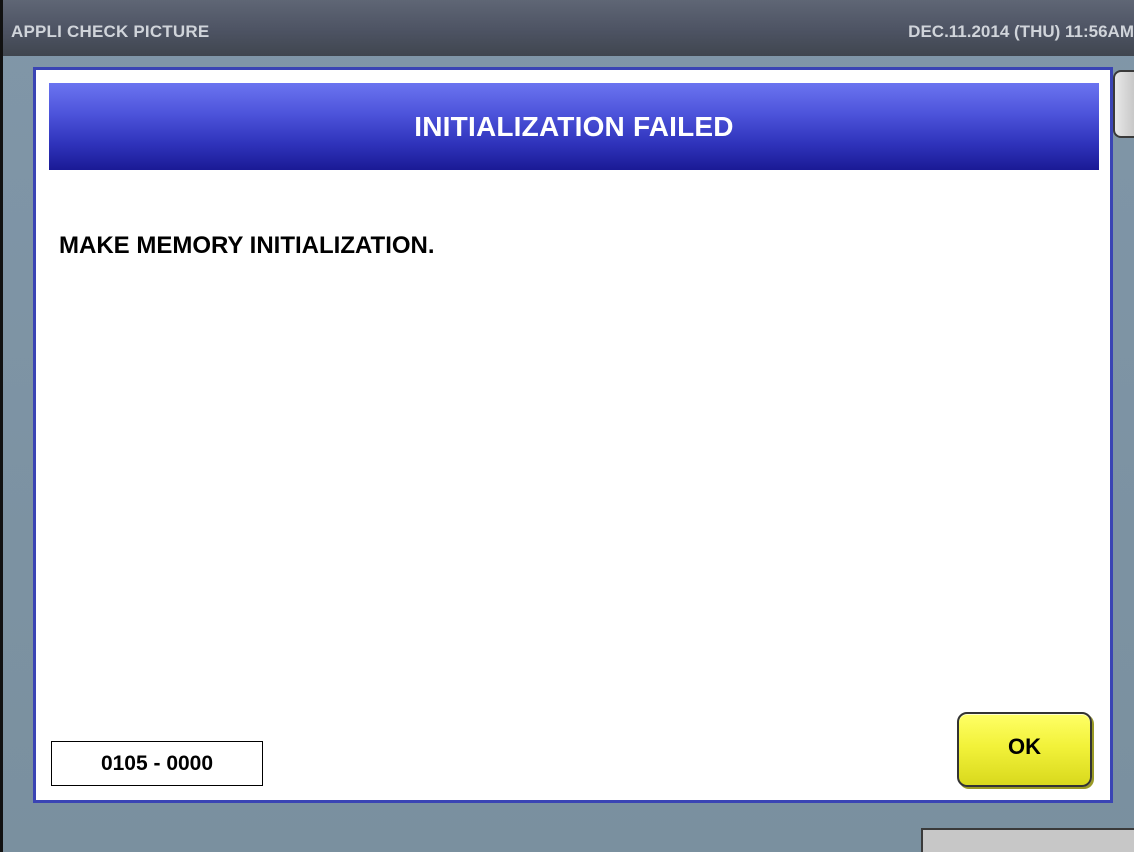 This screenshot has width=1134, height=852. What do you see at coordinates (1024, 746) in the screenshot?
I see `ok-button-label: OK` at bounding box center [1024, 746].